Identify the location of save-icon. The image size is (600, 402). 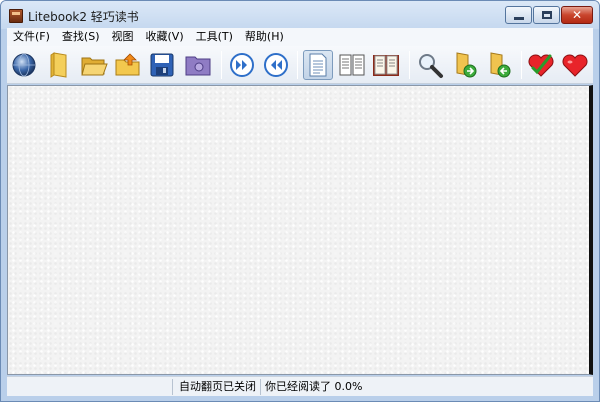
(162, 65).